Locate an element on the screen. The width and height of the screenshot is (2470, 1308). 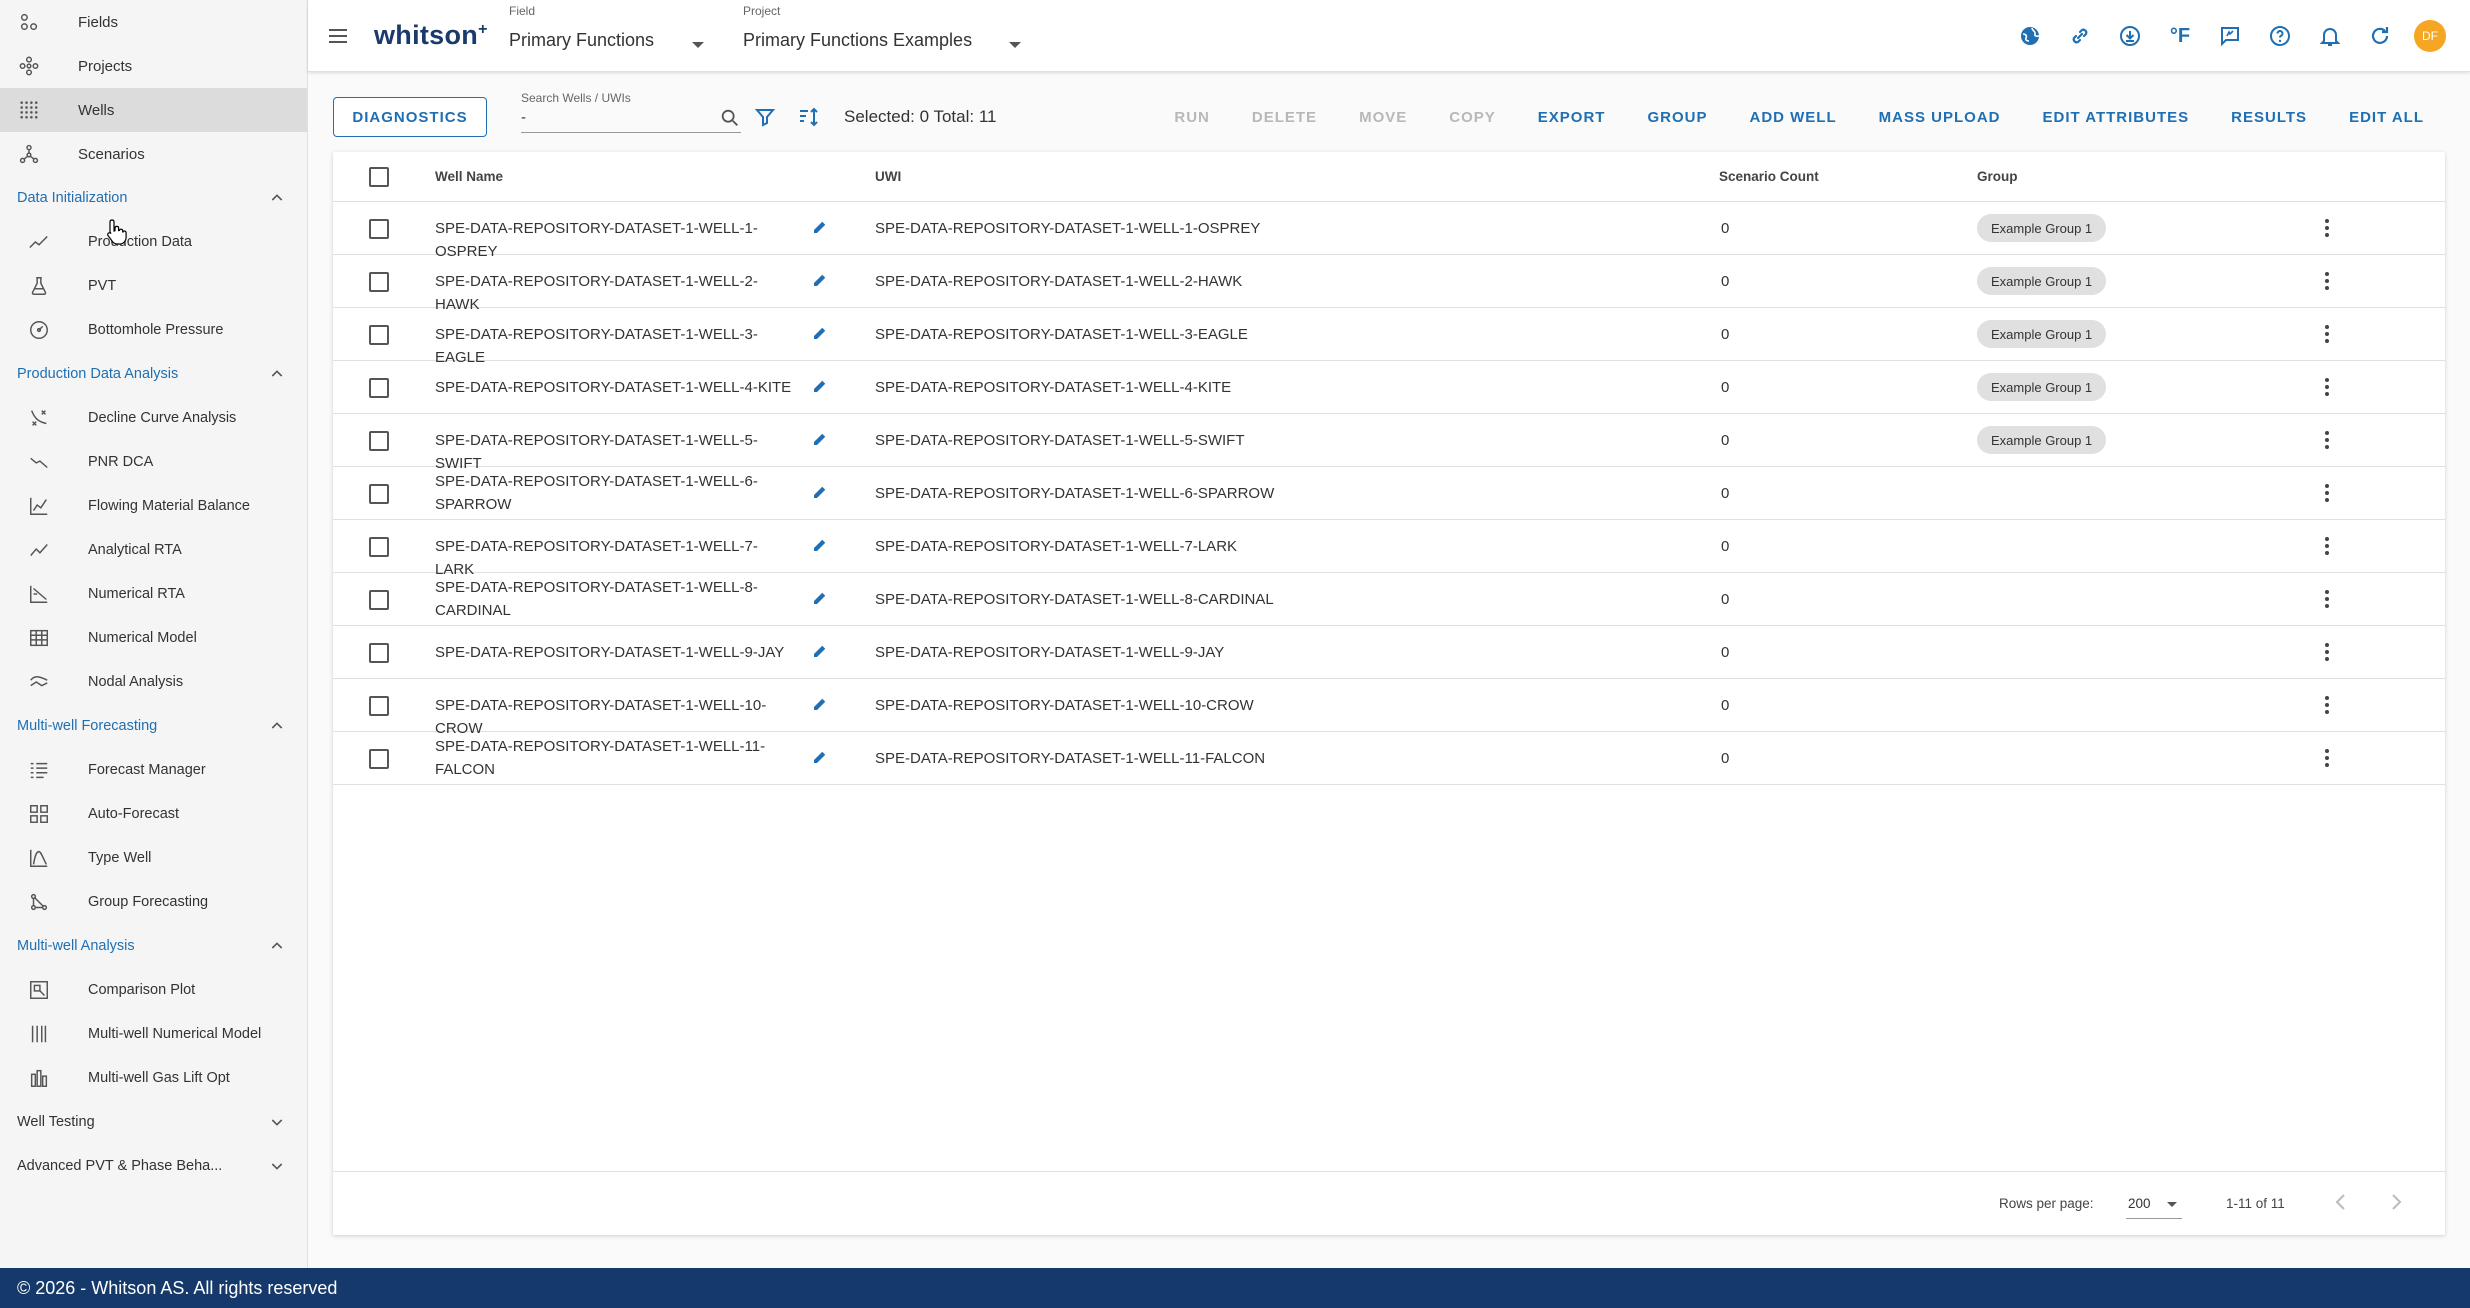
edit-attributes-button: EDIT ATTRIBUTES is located at coordinates (2115, 117).